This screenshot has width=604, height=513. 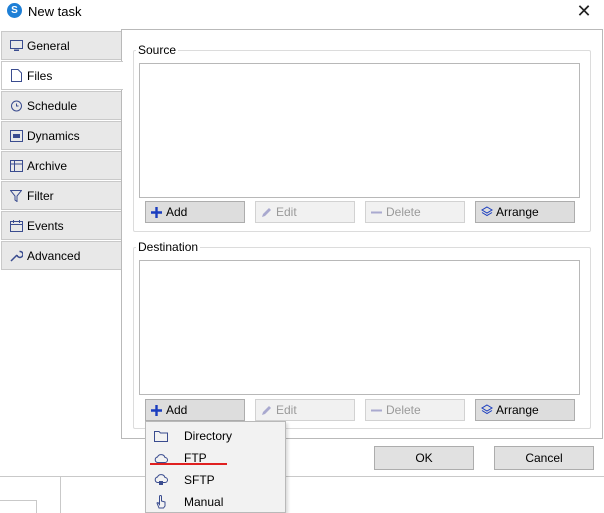 I want to click on tab-label: General, so click(x=48, y=45).